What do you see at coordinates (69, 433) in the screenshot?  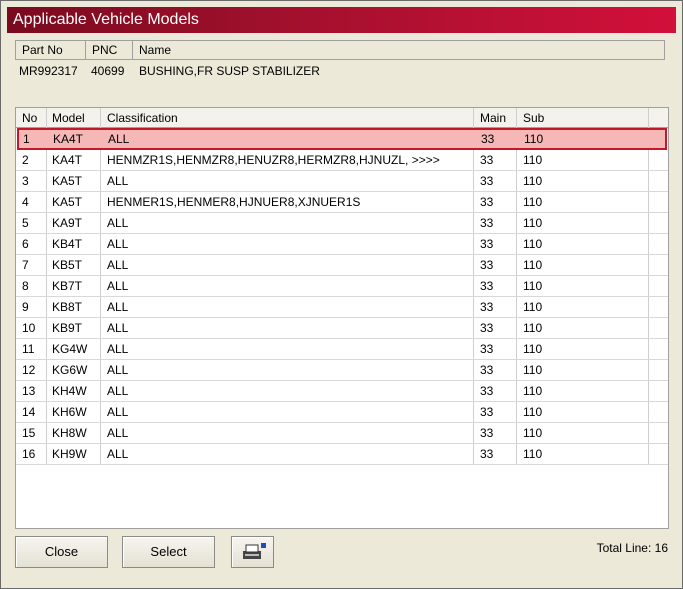 I see `cell-model: KH8W` at bounding box center [69, 433].